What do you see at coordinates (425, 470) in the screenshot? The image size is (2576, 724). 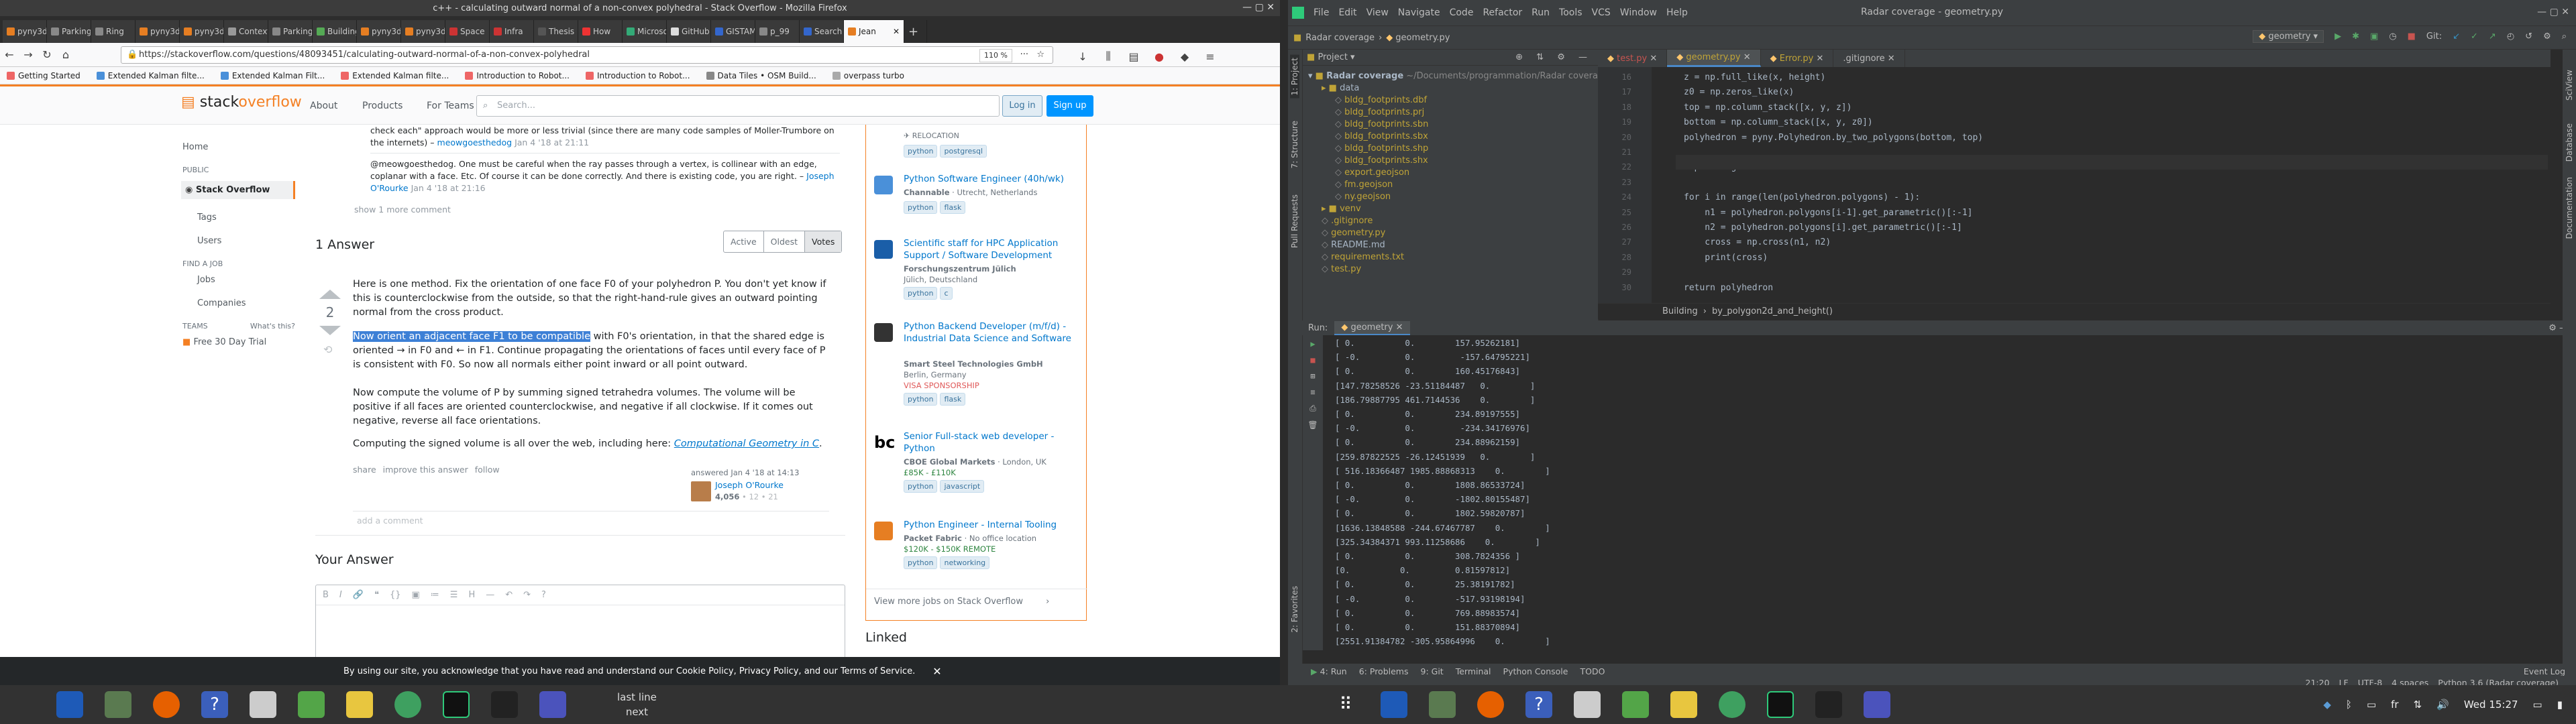 I see `improve-link: improve this answer` at bounding box center [425, 470].